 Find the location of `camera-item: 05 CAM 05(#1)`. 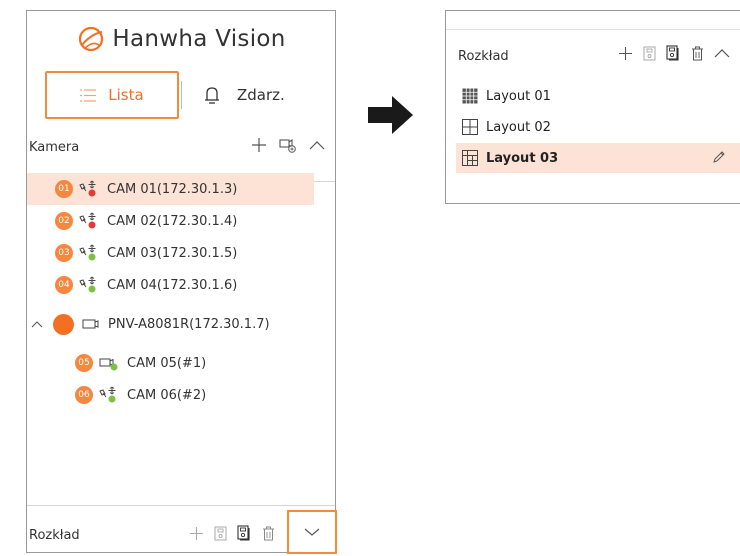

camera-item: 05 CAM 05(#1) is located at coordinates (170, 363).